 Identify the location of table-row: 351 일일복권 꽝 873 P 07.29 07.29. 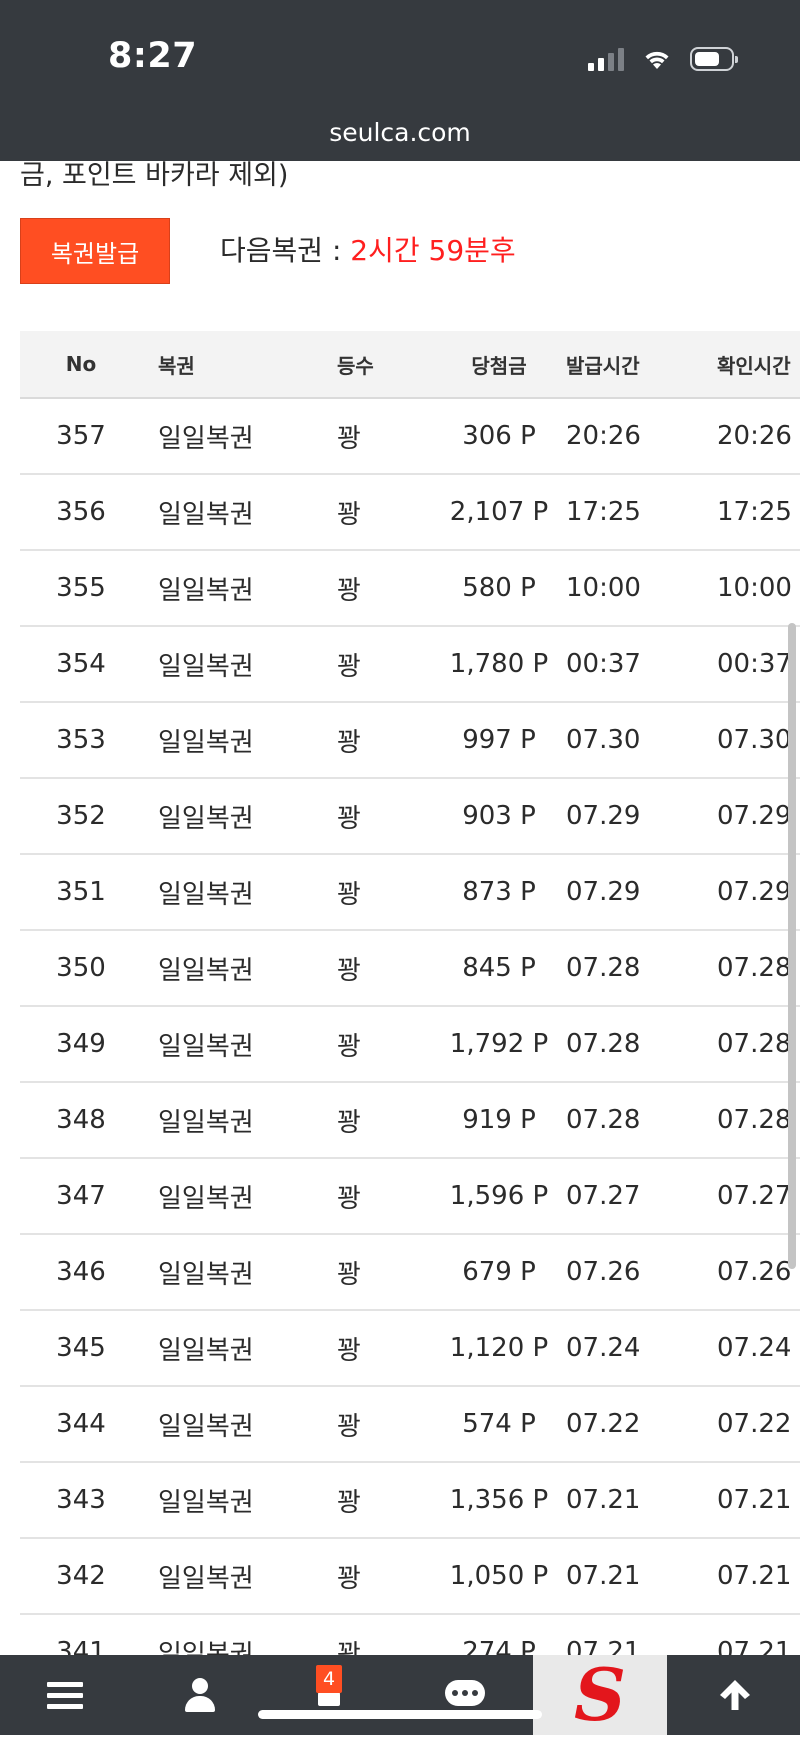
(410, 892).